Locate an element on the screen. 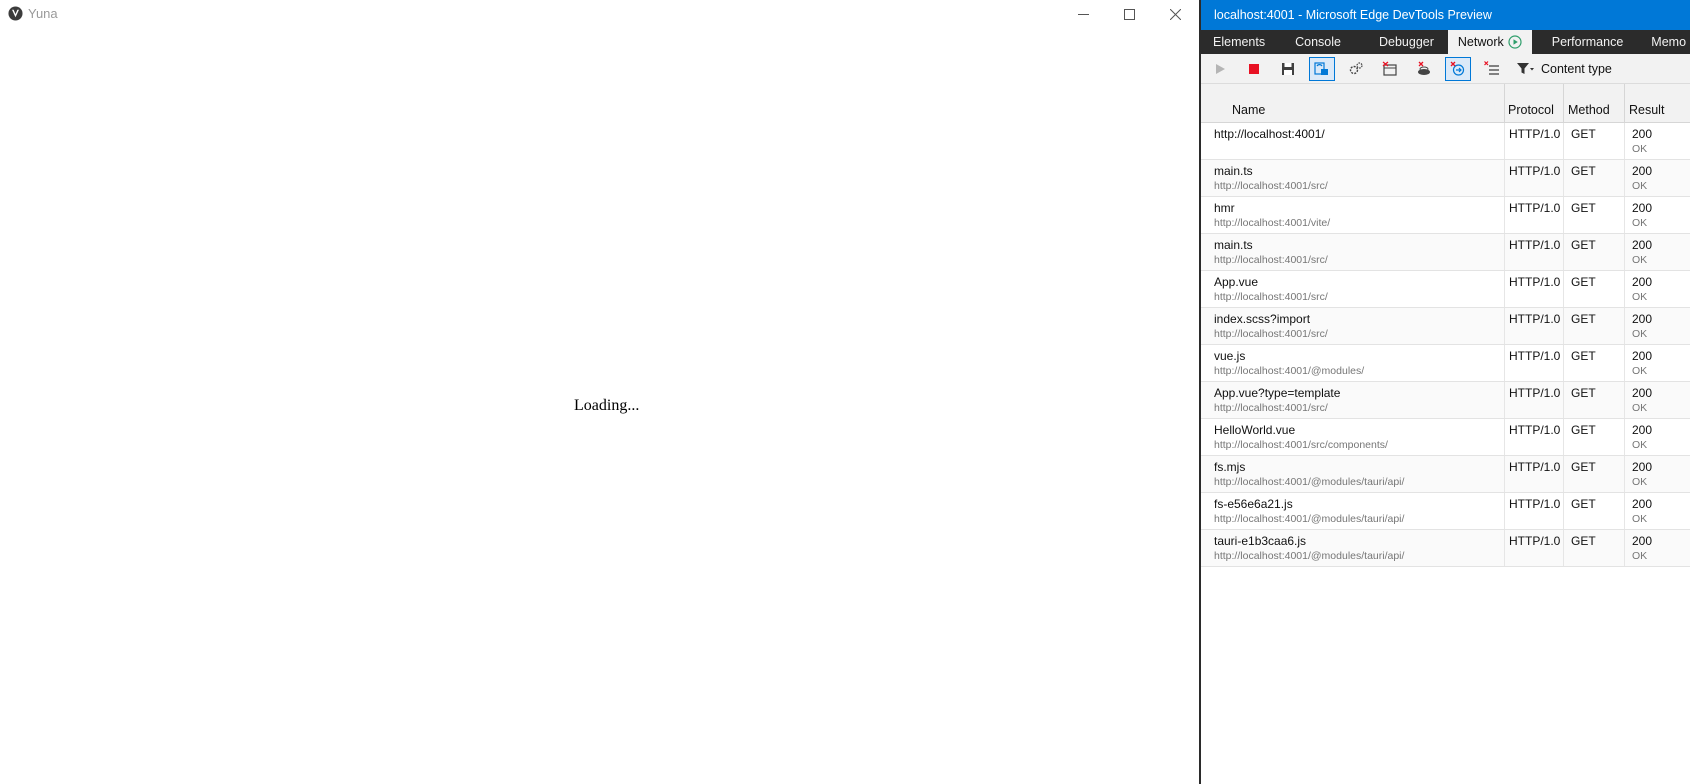 Image resolution: width=1690 pixels, height=784 pixels. maximize-icon is located at coordinates (1129, 14).